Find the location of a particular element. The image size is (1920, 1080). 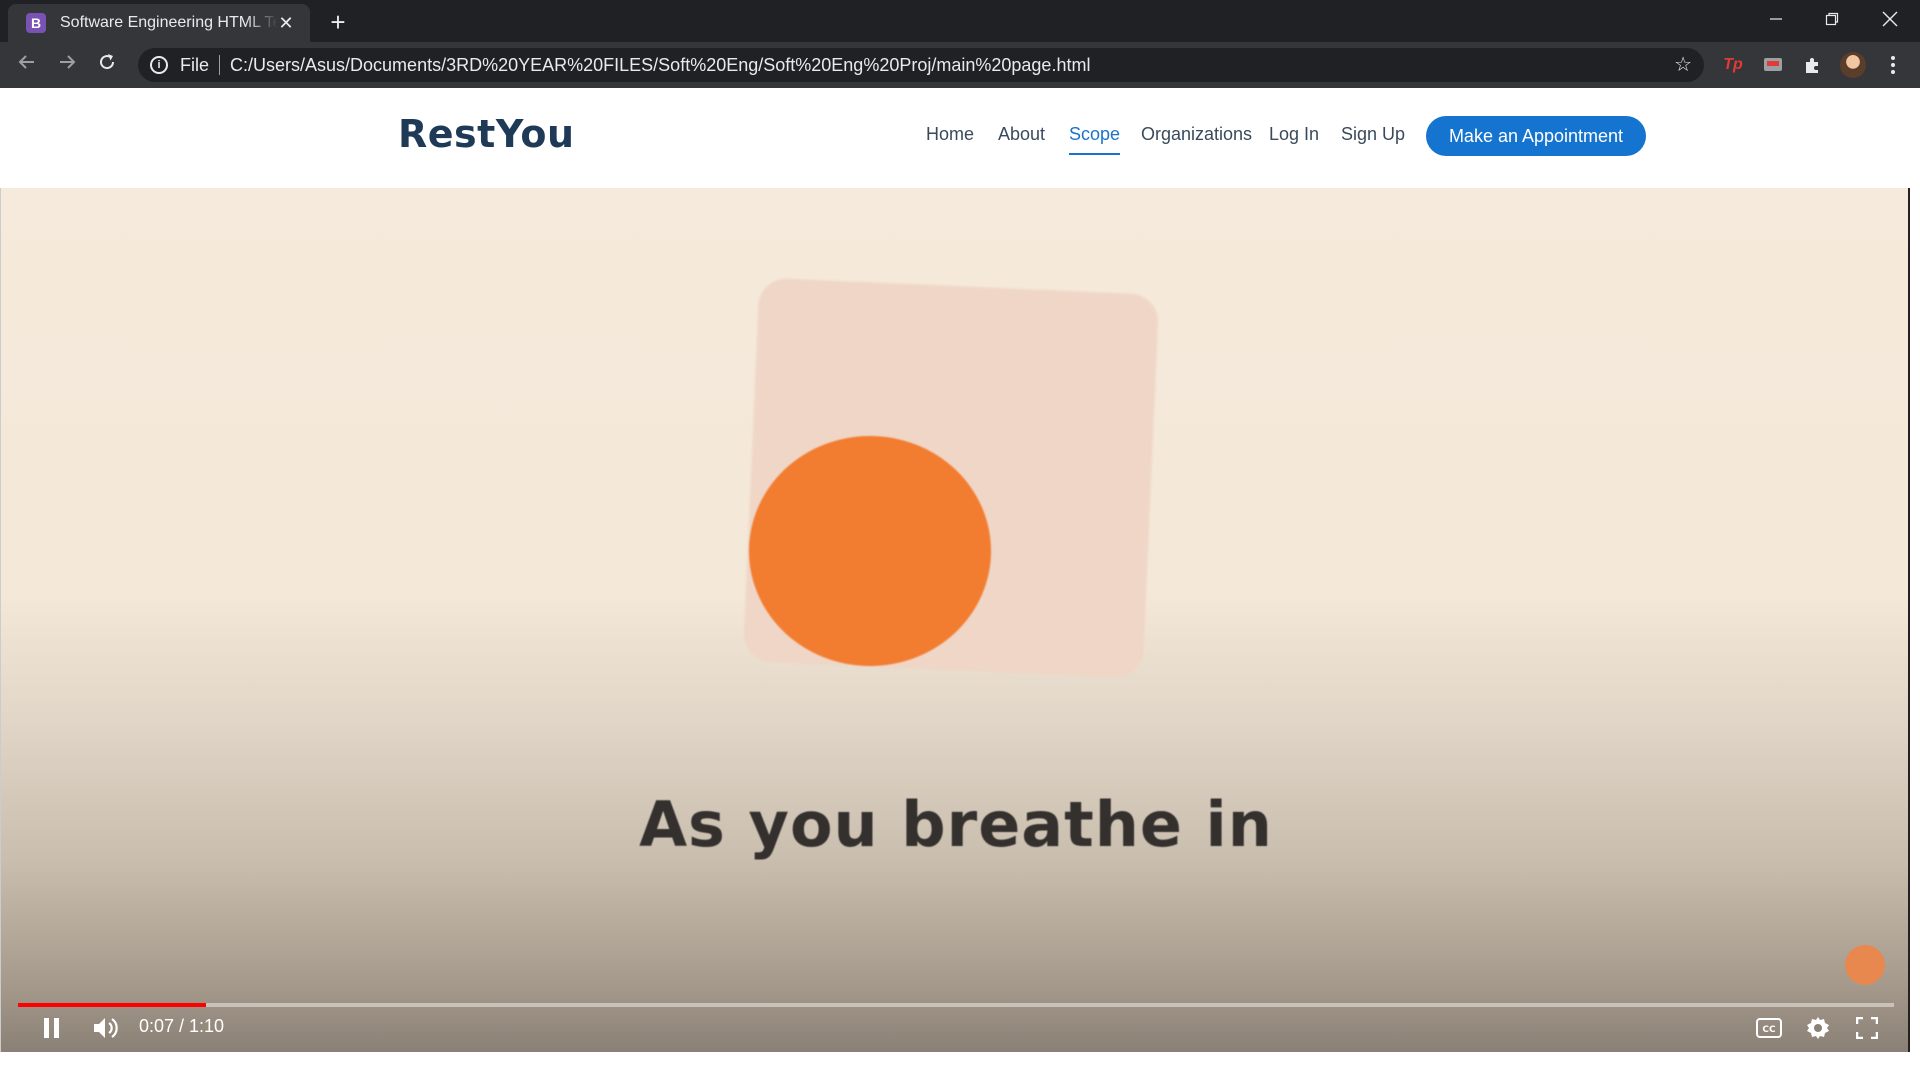

browser-tabbar: B Software Engineering HTML Tem ✕ + is located at coordinates (960, 21).